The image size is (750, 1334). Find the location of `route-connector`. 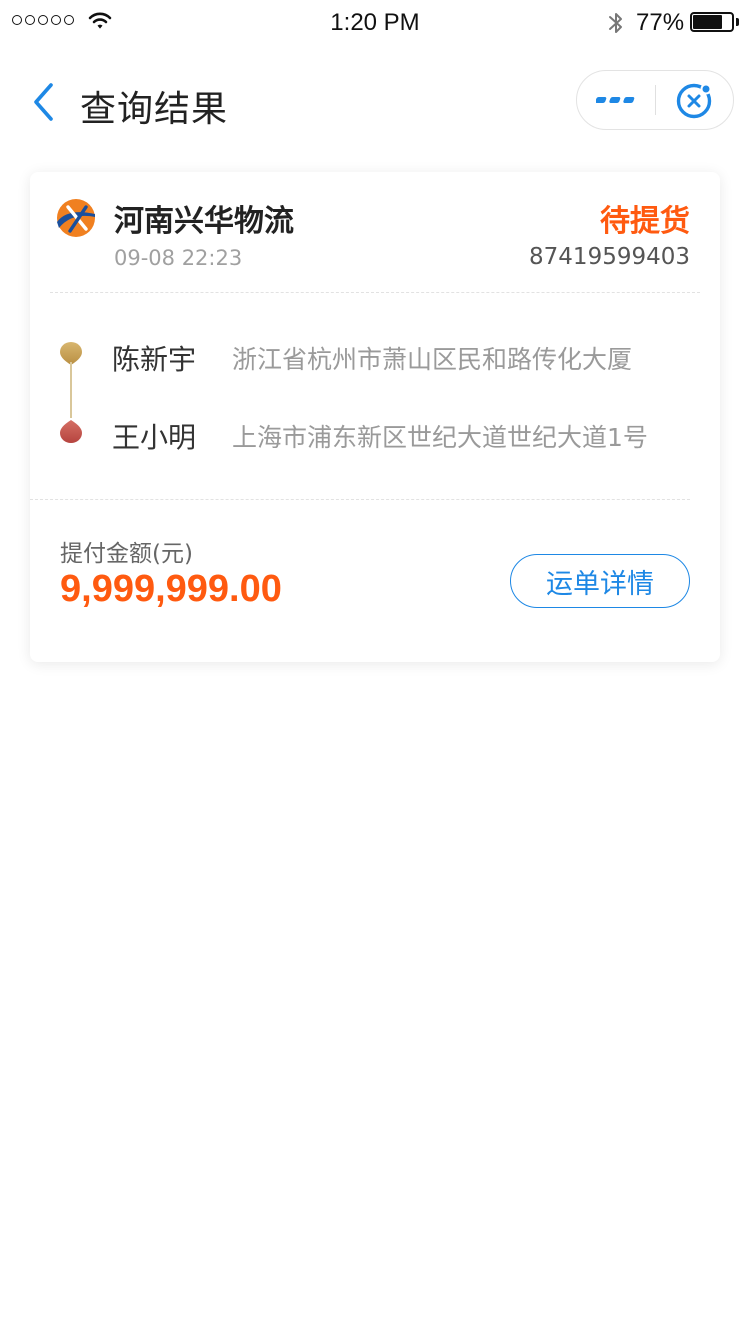

route-connector is located at coordinates (71, 390).